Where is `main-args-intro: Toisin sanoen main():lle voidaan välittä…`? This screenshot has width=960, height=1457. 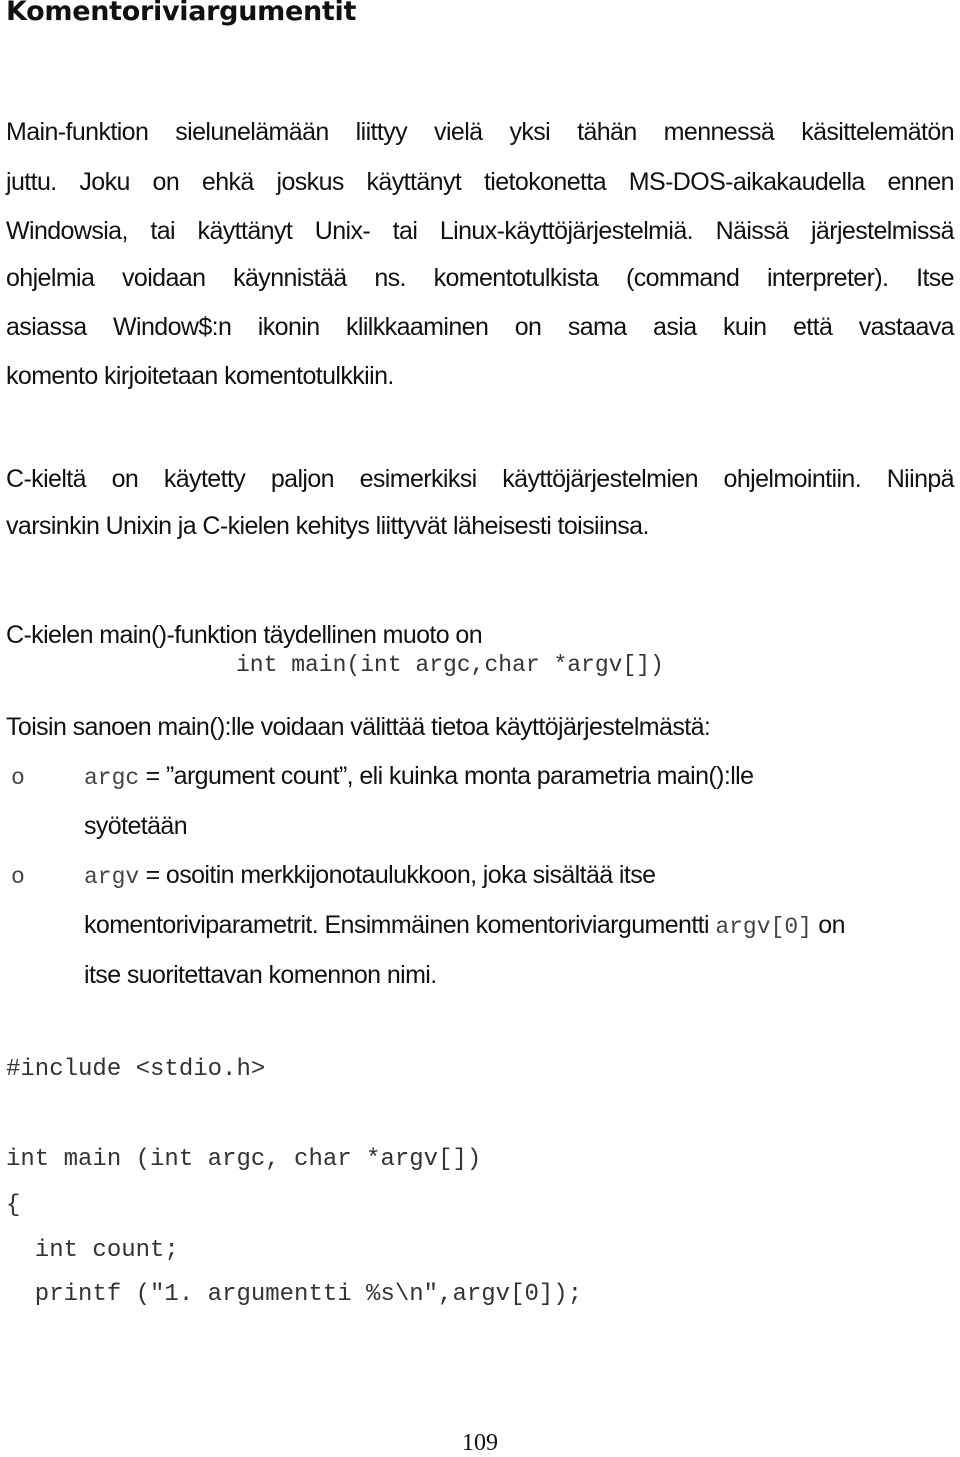 main-args-intro: Toisin sanoen main():lle voidaan välittä… is located at coordinates (358, 727).